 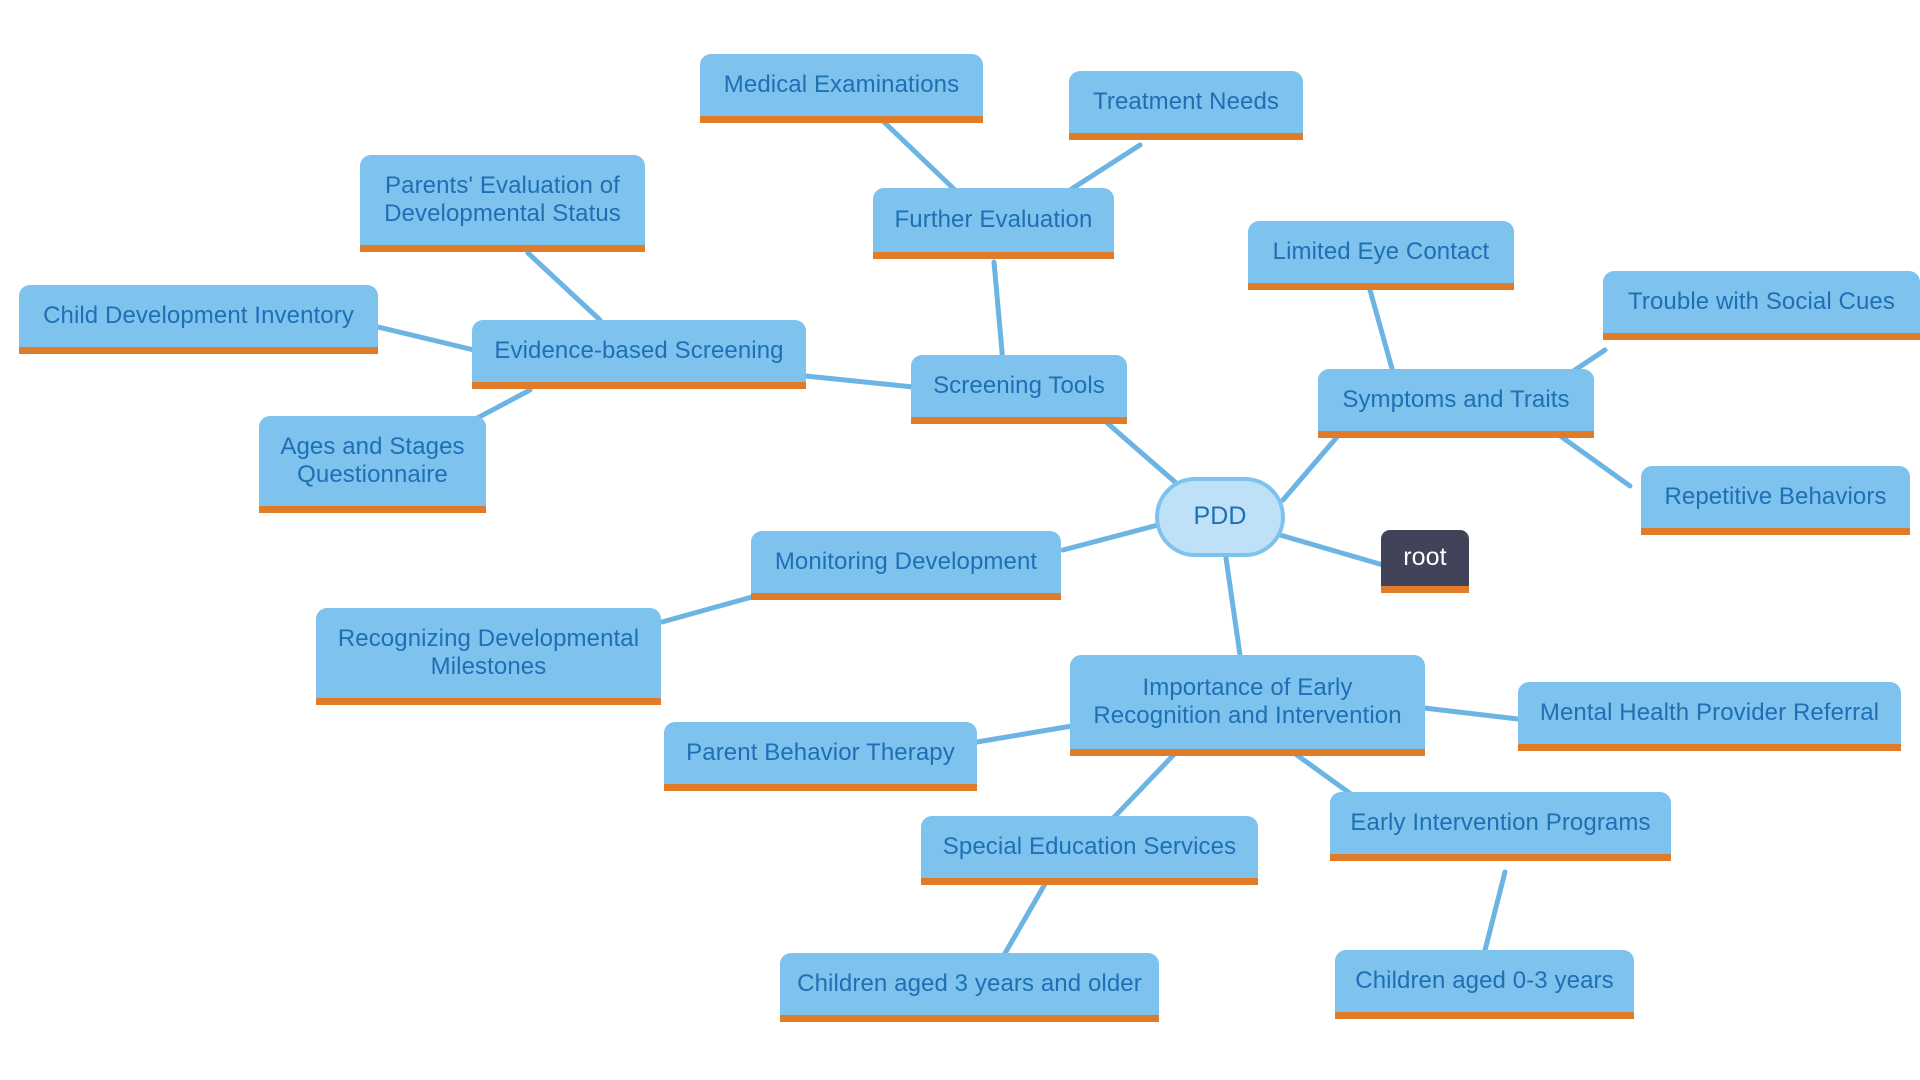 What do you see at coordinates (1471, 713) in the screenshot?
I see `edge-importance-mental-health` at bounding box center [1471, 713].